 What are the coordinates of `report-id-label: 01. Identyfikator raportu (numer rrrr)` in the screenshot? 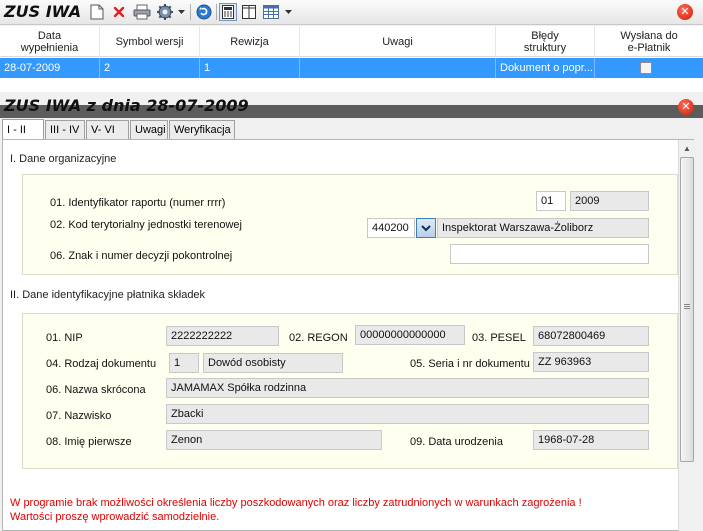 It's located at (138, 203).